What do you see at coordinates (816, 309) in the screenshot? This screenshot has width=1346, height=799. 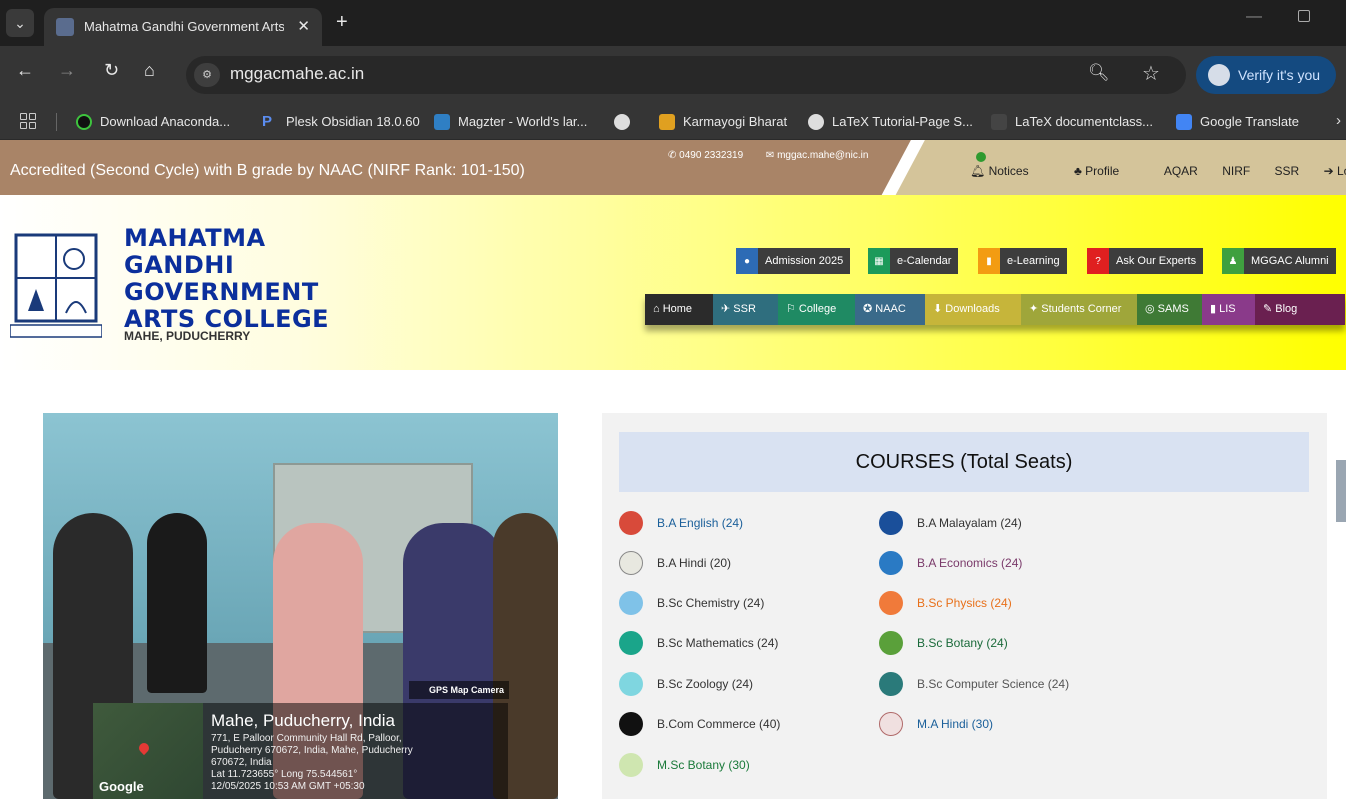 I see `nav-college: ⚐ College` at bounding box center [816, 309].